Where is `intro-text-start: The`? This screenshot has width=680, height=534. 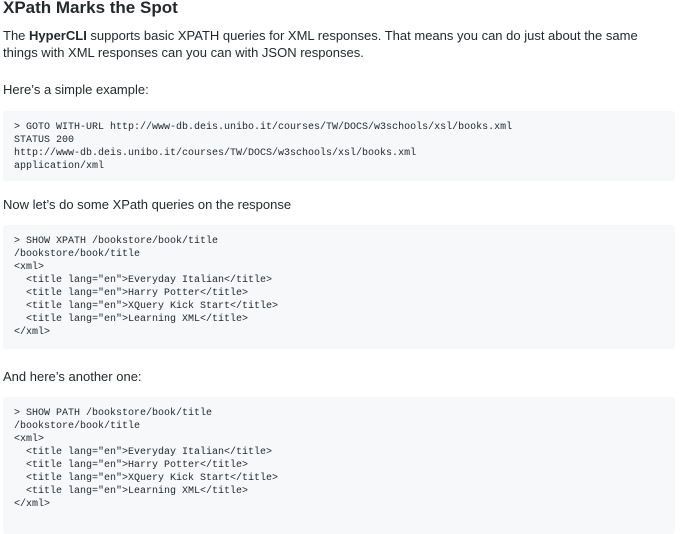 intro-text-start: The is located at coordinates (16, 35).